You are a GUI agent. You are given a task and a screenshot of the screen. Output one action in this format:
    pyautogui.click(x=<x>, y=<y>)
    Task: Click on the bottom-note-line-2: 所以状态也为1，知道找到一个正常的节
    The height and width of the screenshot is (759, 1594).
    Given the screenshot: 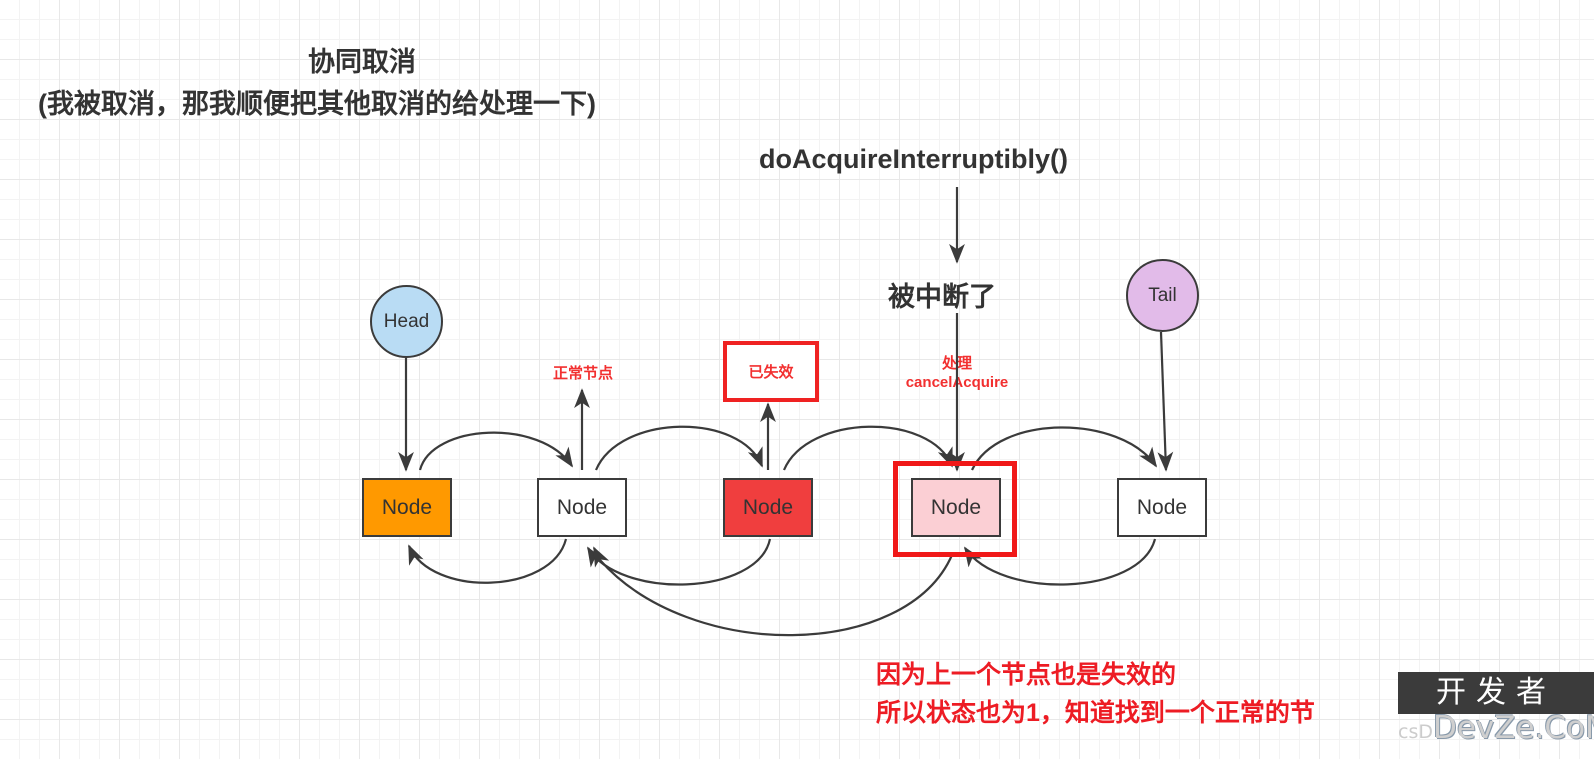 What is the action you would take?
    pyautogui.click(x=1095, y=713)
    